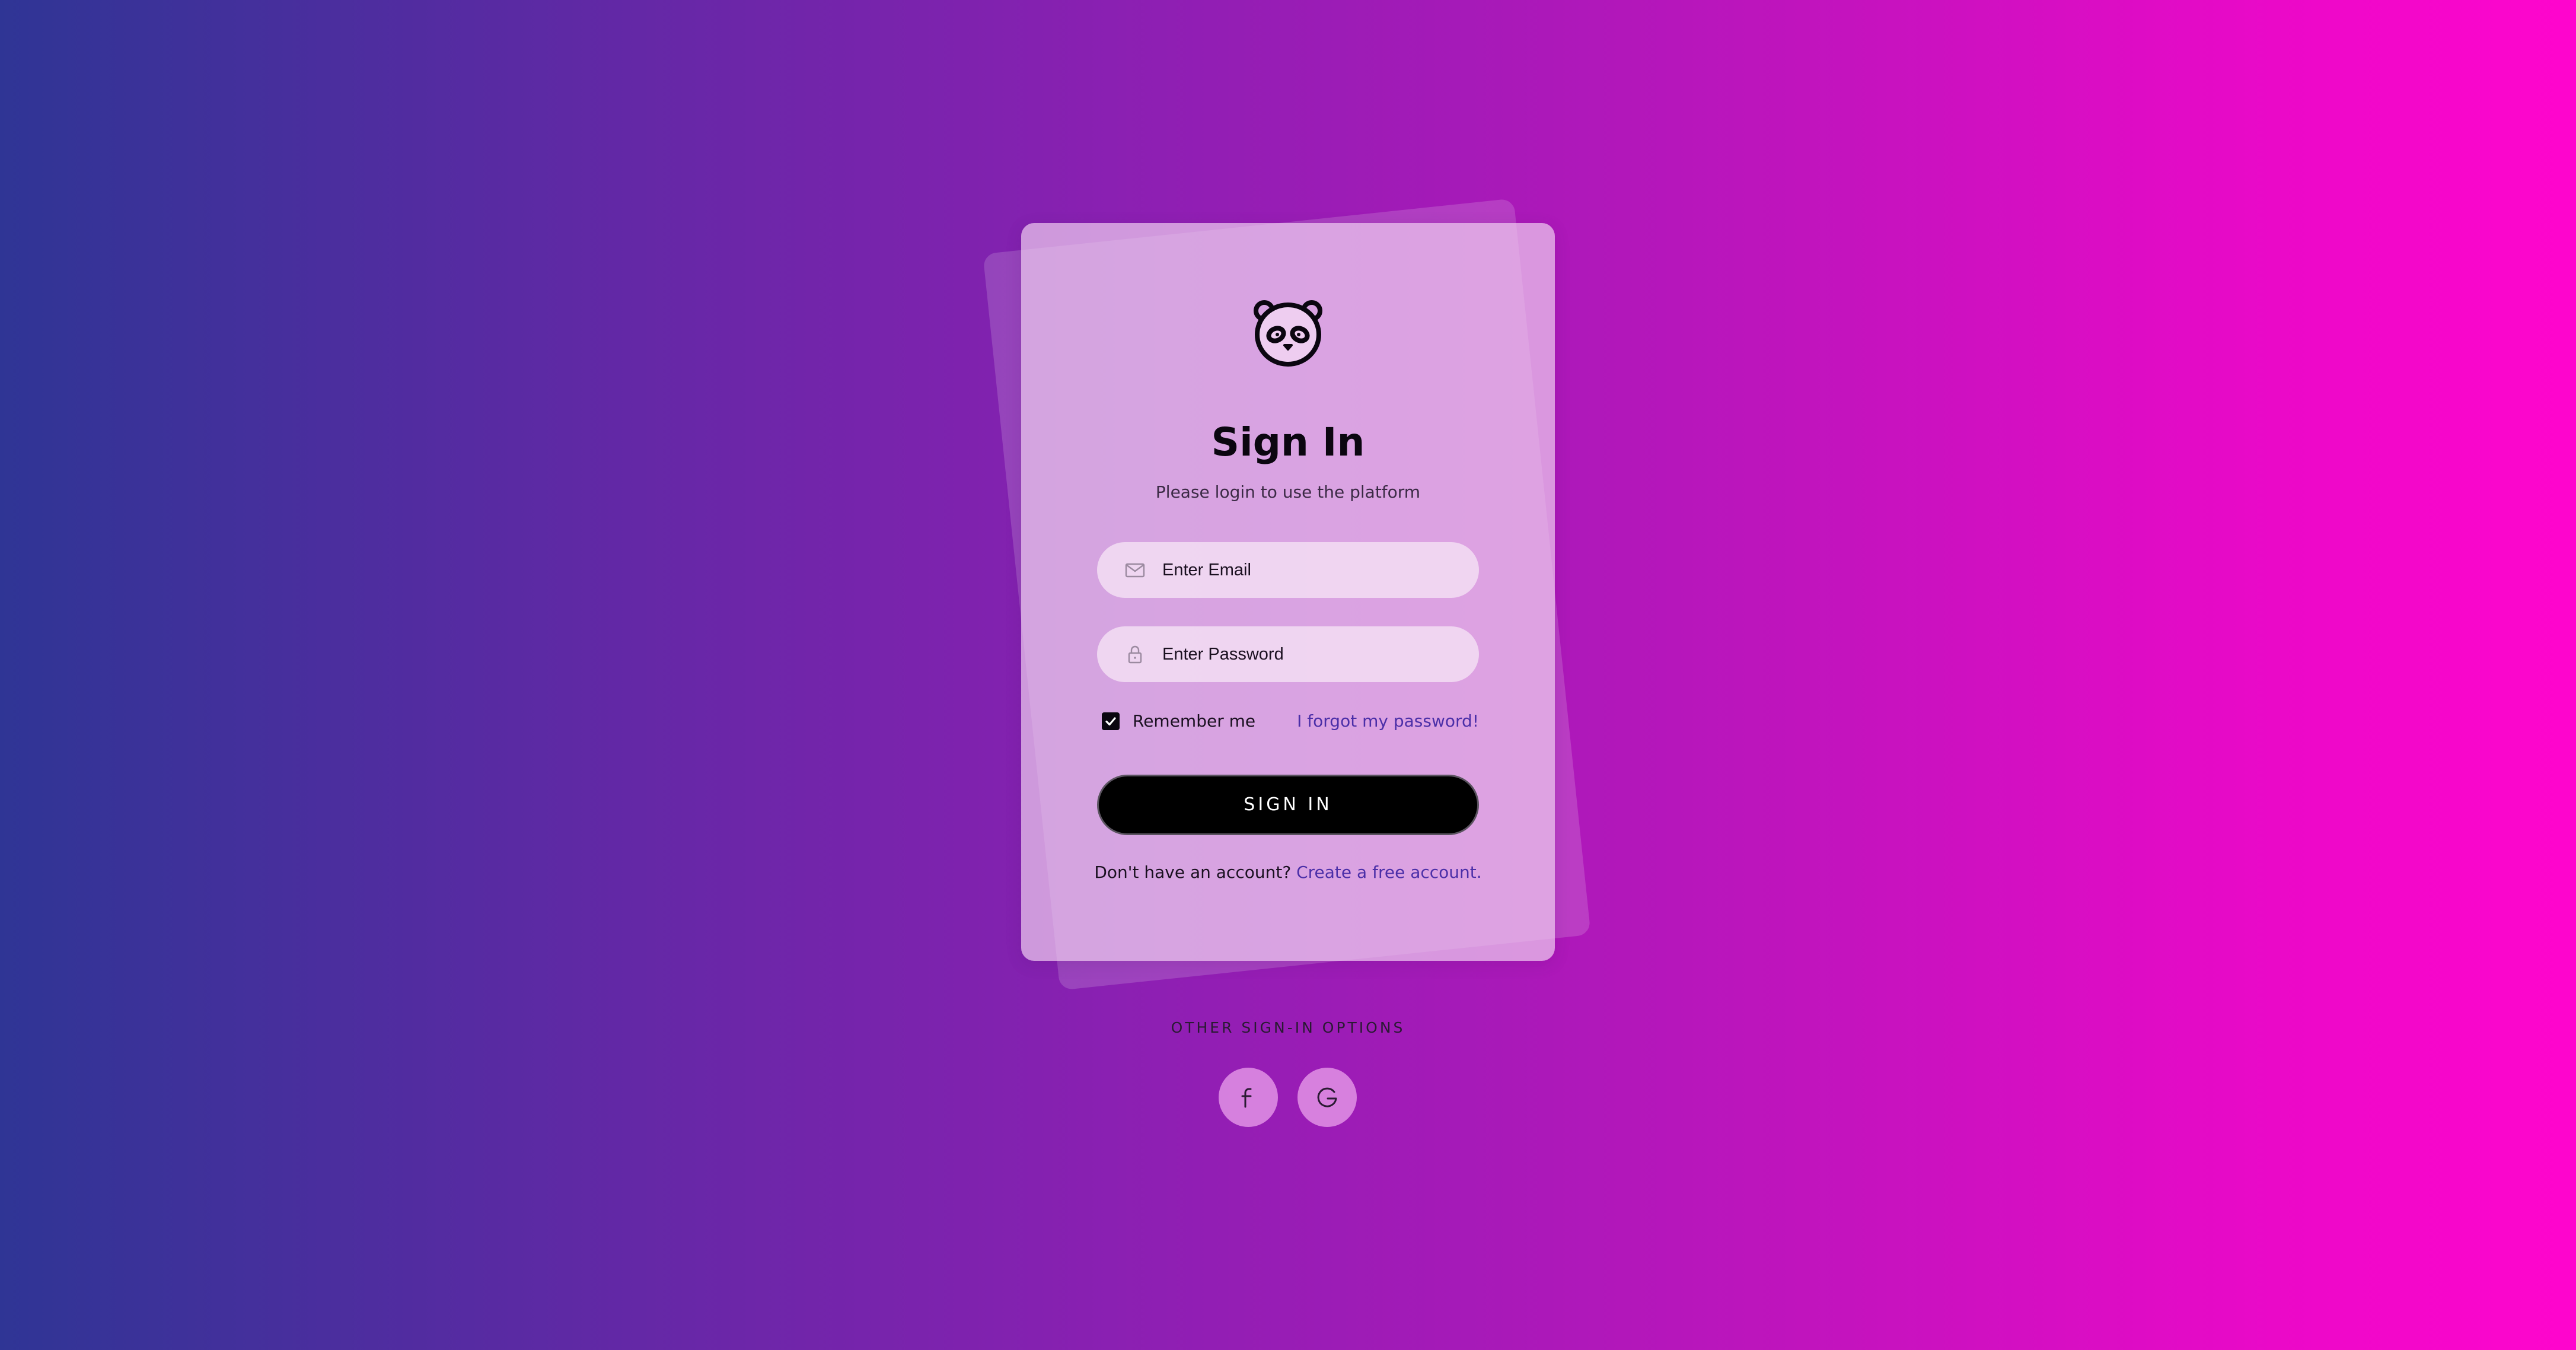  What do you see at coordinates (1193, 872) in the screenshot?
I see `signup-prompt: Don't have an account?` at bounding box center [1193, 872].